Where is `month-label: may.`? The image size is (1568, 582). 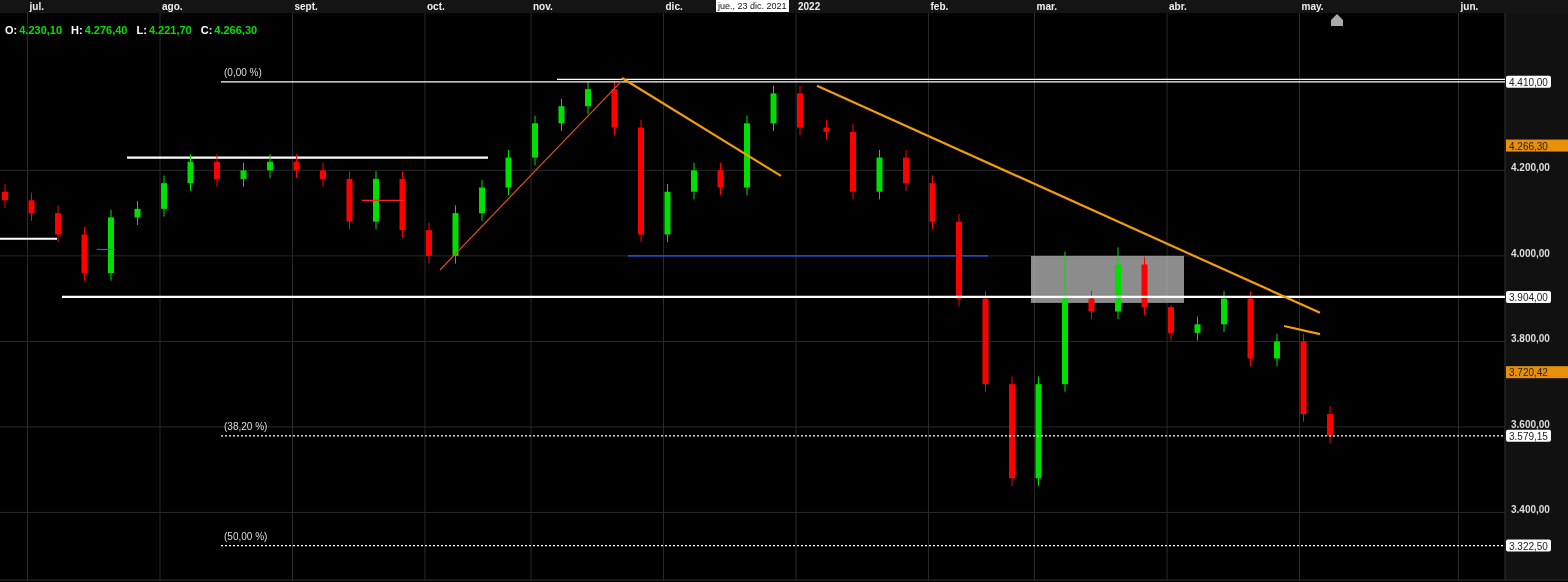
month-label: may. is located at coordinates (1312, 6).